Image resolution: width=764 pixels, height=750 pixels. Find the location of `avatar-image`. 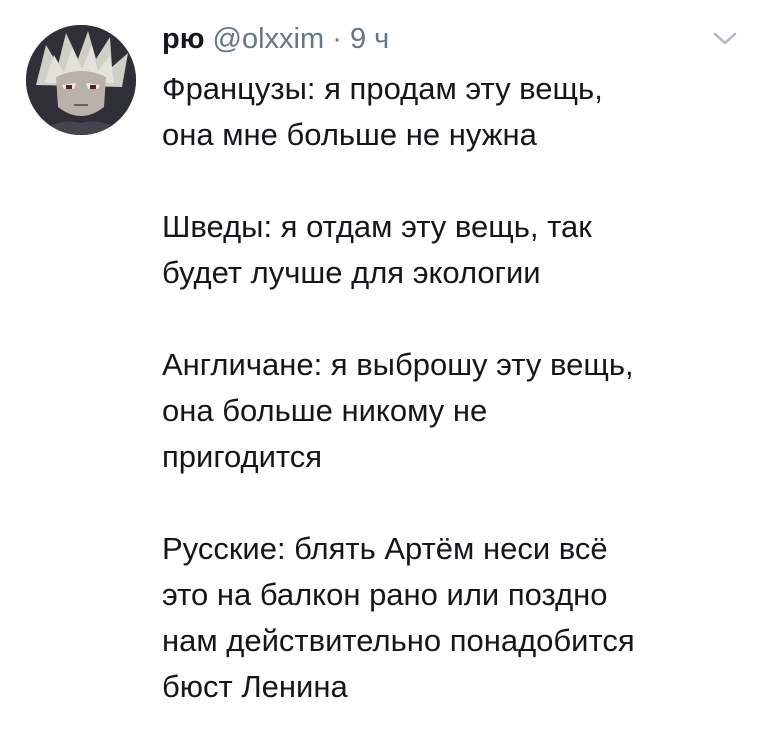

avatar-image is located at coordinates (81, 80).